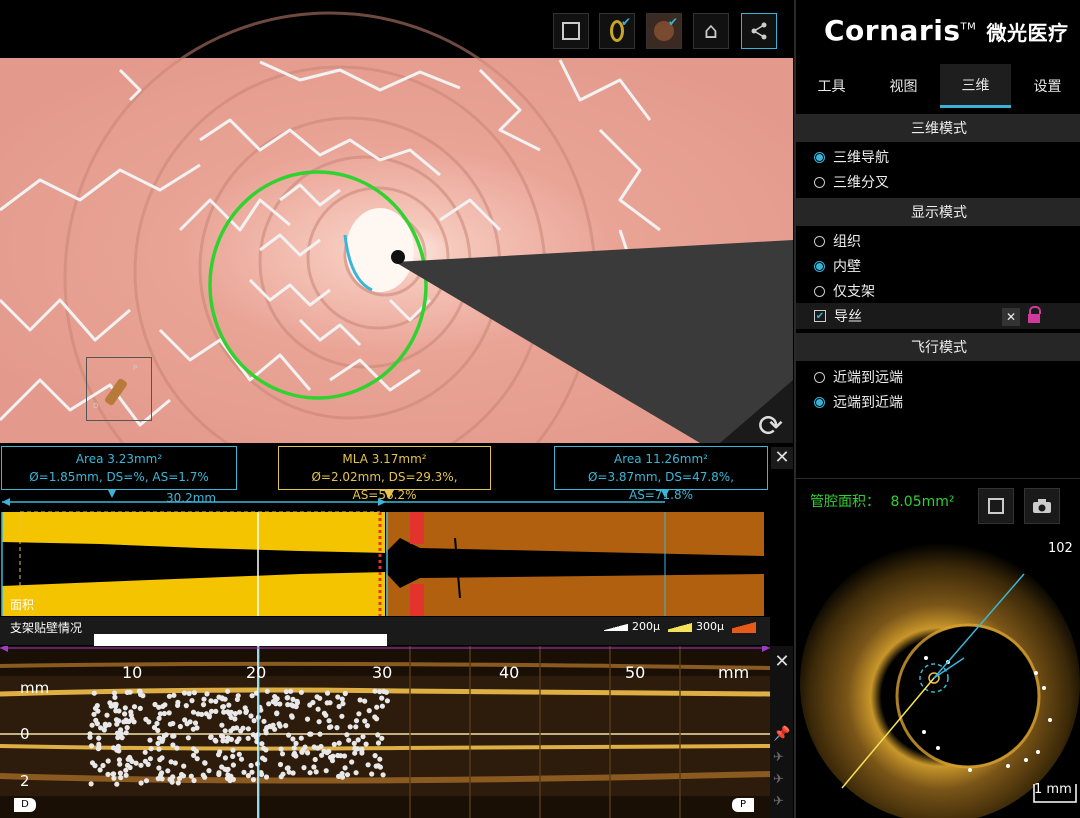  Describe the element at coordinates (119, 468) in the screenshot. I see `left-reference-measure: Area 3.23mm² Ø=1.85mm, DS=%, AS=1.7%` at that location.